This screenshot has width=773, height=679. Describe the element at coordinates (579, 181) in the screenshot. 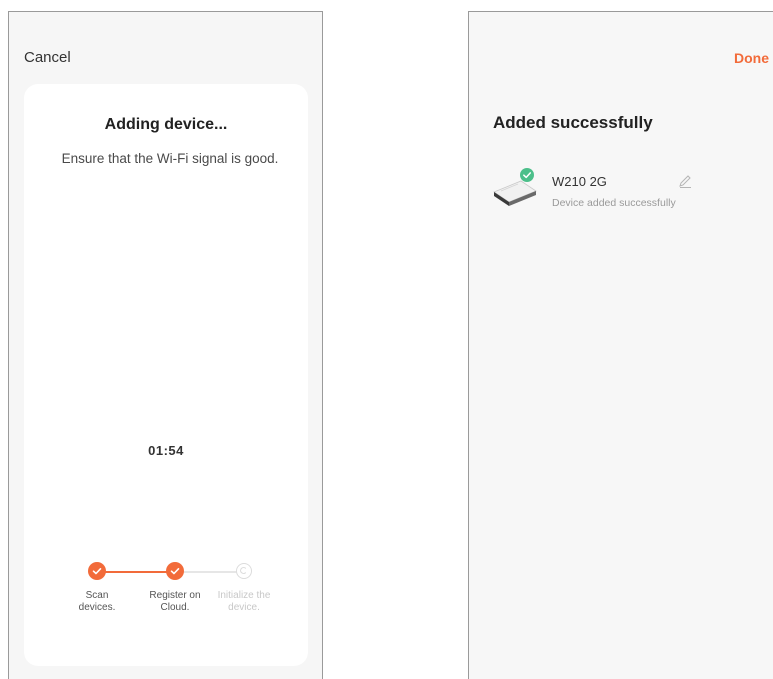

I see `device-name: W210 2G` at that location.